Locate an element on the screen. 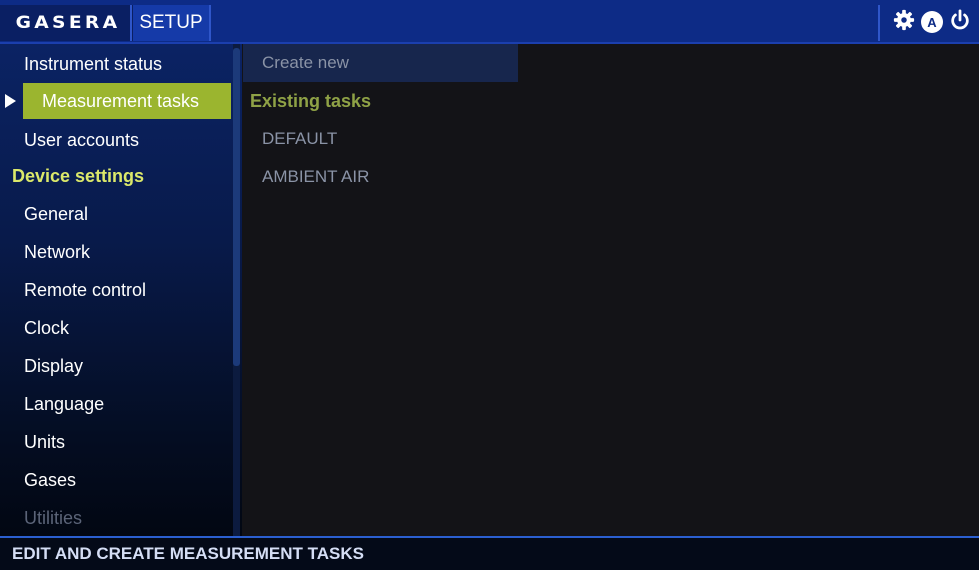 The image size is (979, 570). sidebar-item-label: User accounts is located at coordinates (82, 139).